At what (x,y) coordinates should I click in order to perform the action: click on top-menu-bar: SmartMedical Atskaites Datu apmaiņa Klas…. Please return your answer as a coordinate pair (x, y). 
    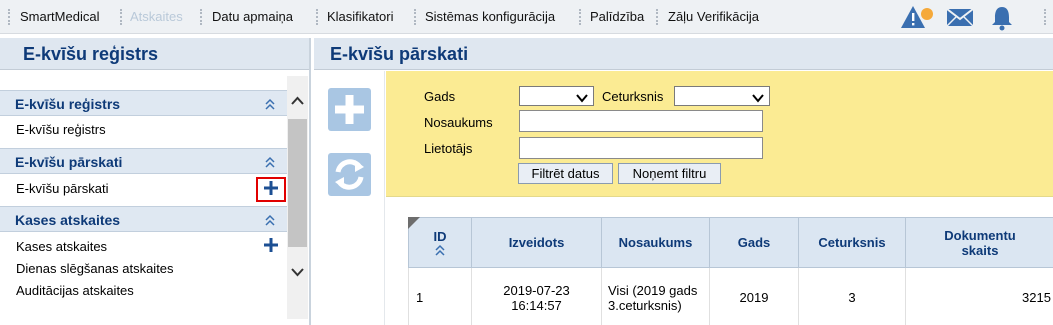
    Looking at the image, I should click on (526, 17).